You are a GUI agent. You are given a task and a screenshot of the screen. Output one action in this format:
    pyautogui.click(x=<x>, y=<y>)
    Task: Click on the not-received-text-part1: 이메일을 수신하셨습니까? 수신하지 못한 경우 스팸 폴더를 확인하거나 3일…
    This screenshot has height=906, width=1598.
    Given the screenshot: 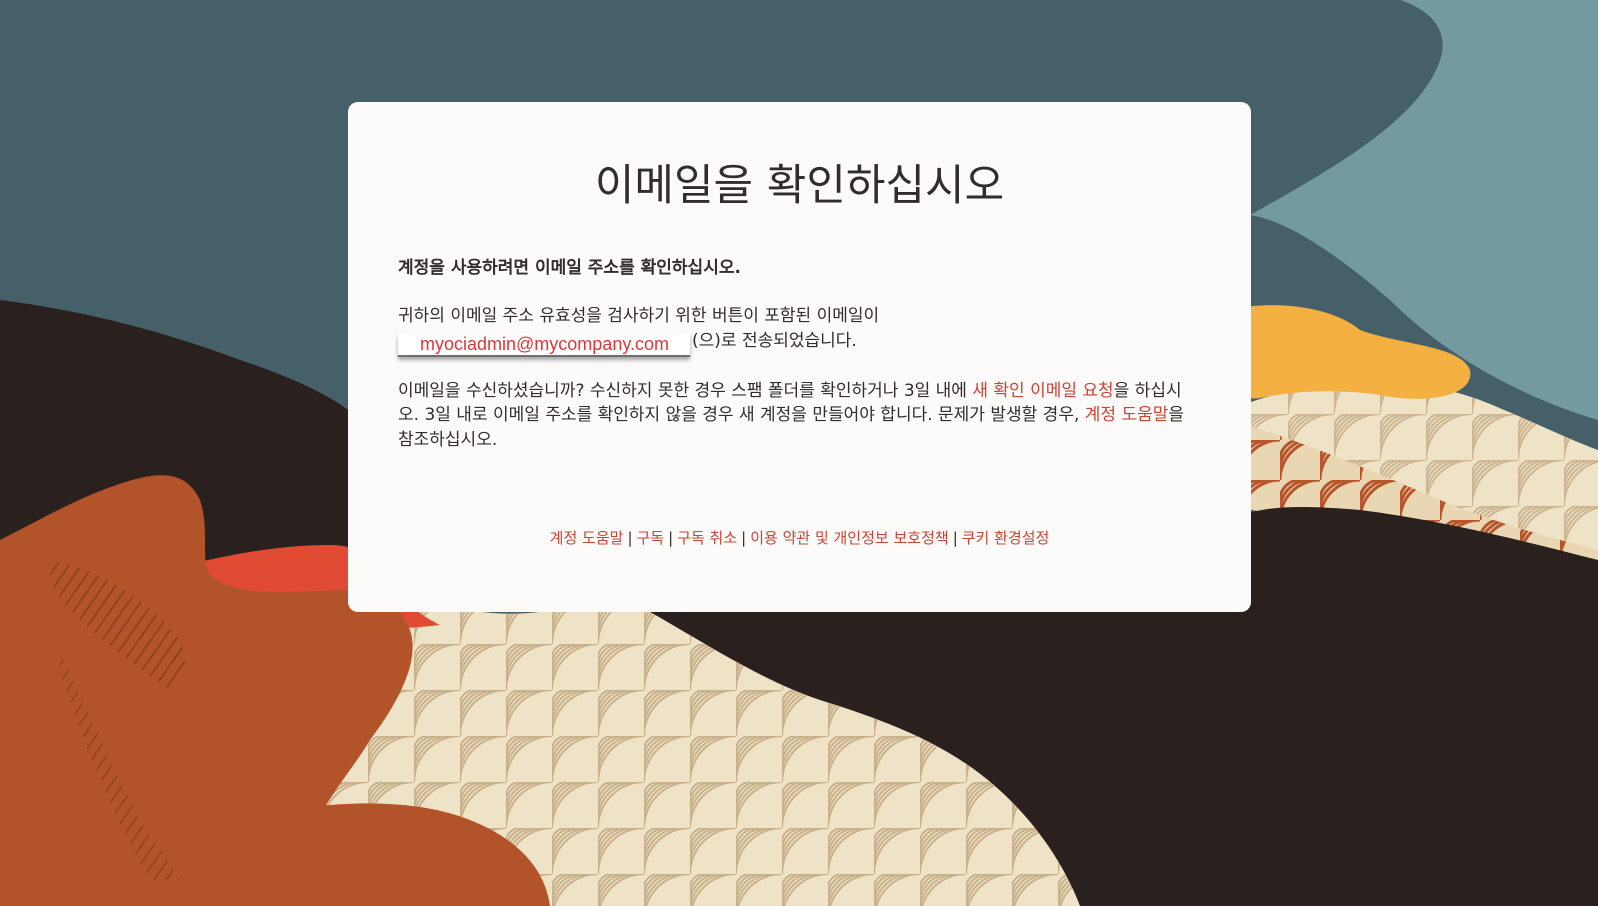 What is the action you would take?
    pyautogui.click(x=685, y=390)
    